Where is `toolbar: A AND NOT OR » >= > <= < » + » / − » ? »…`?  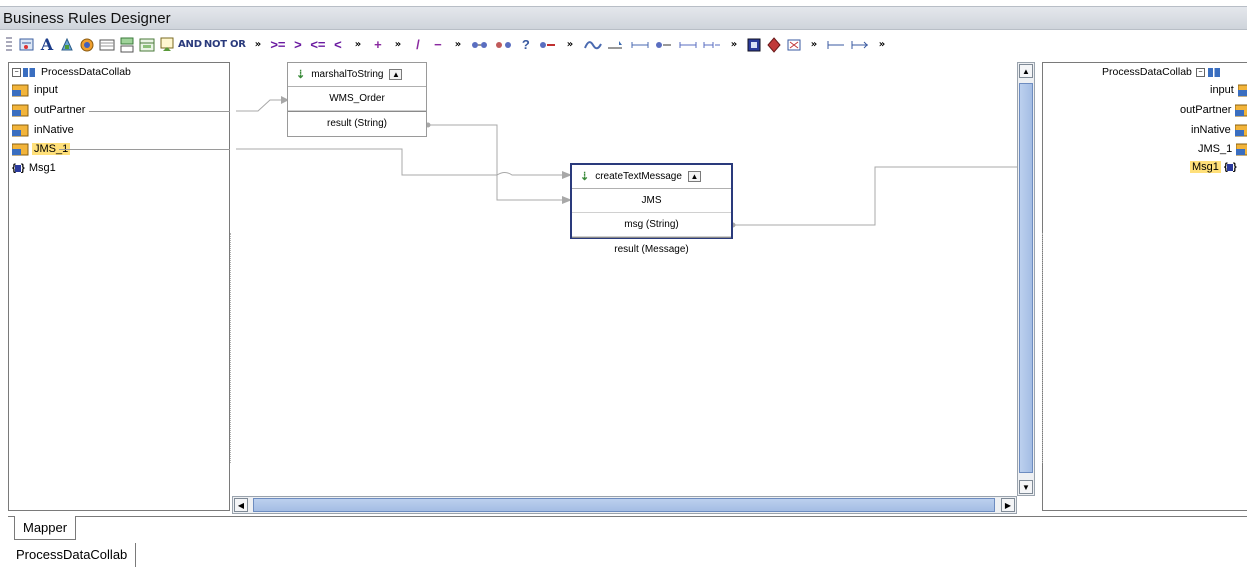
toolbar: A AND NOT OR » >= > <= < » + » / − » ? »… is located at coordinates (623, 44).